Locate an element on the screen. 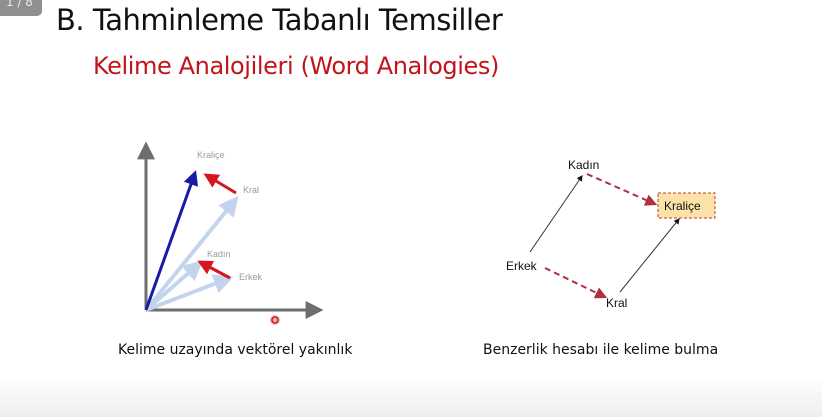 This screenshot has height=417, width=822. page-indicator-label: 1 / 8 is located at coordinates (19, 4).